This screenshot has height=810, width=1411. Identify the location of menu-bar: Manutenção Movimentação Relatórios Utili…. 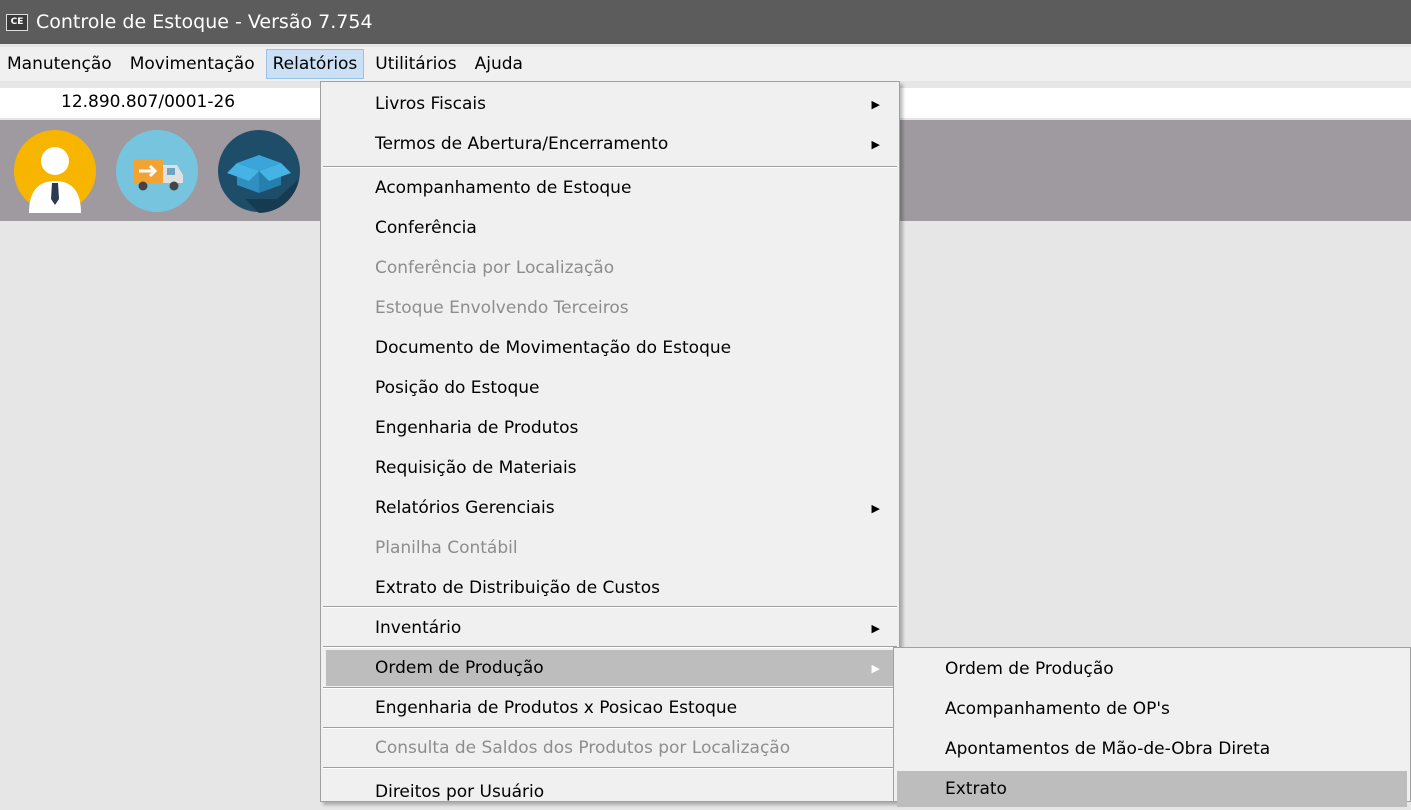
(705, 64).